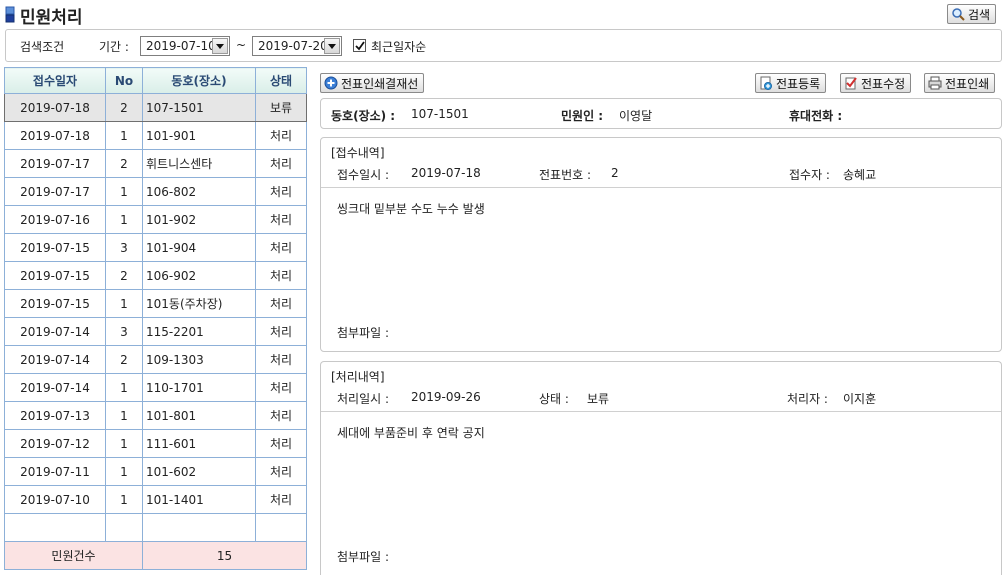 The image size is (1005, 575). I want to click on table-row: 2019-07-14 3 115-2201 처리, so click(155, 331).